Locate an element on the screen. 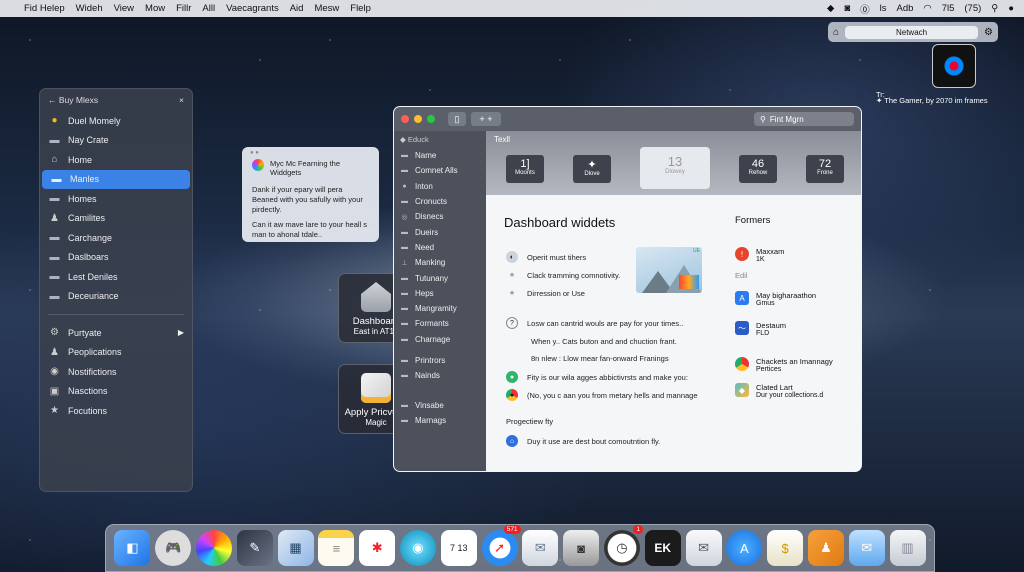 The width and height of the screenshot is (1024, 572). game-thumbnail is located at coordinates (954, 66).